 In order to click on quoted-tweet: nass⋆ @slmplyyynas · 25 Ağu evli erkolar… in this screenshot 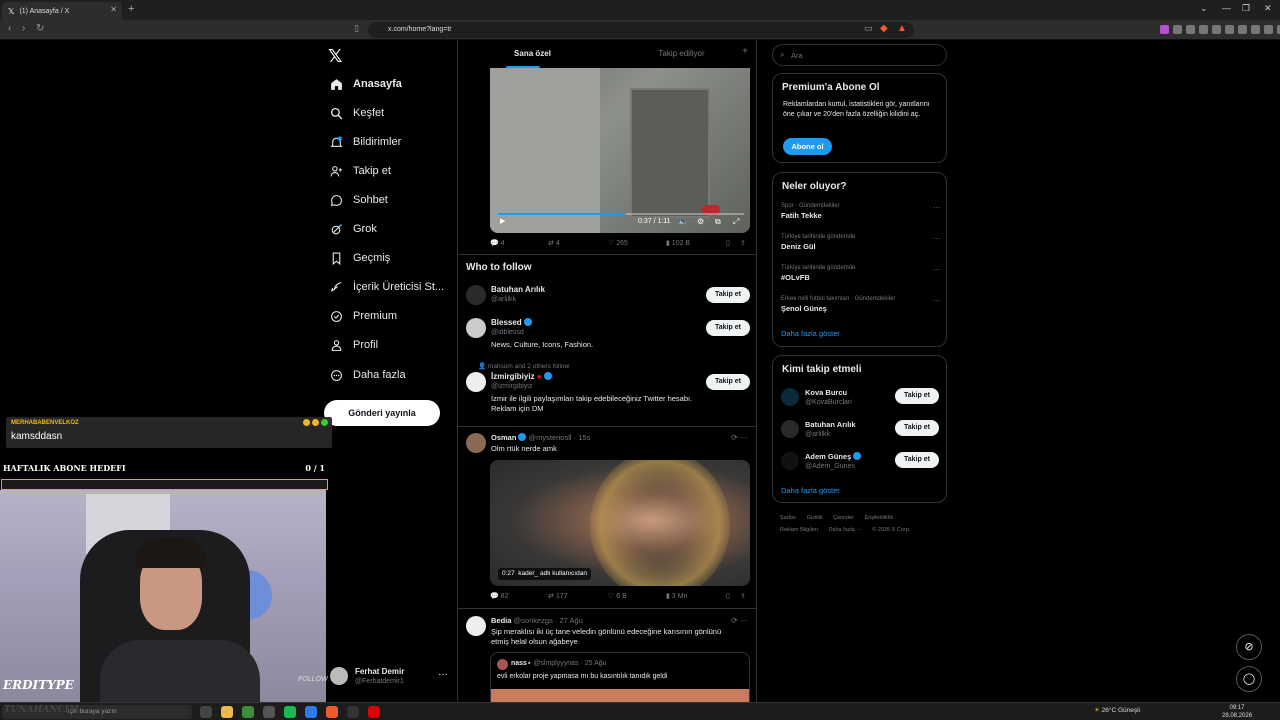, I will do `click(620, 677)`.